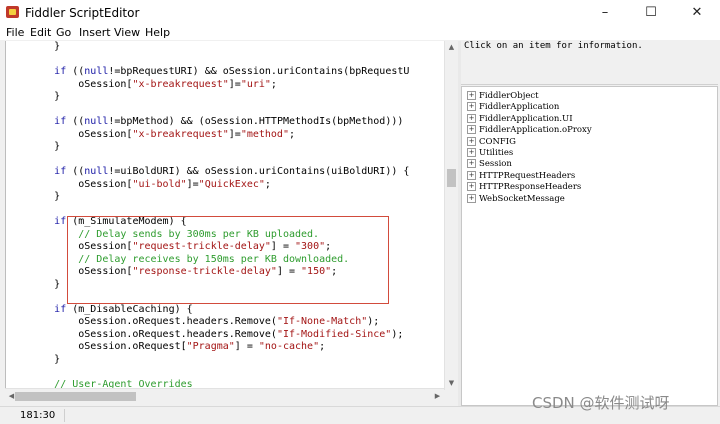 The image size is (720, 424). What do you see at coordinates (451, 215) in the screenshot?
I see `vertical-scrollbar: ▲ ▼` at bounding box center [451, 215].